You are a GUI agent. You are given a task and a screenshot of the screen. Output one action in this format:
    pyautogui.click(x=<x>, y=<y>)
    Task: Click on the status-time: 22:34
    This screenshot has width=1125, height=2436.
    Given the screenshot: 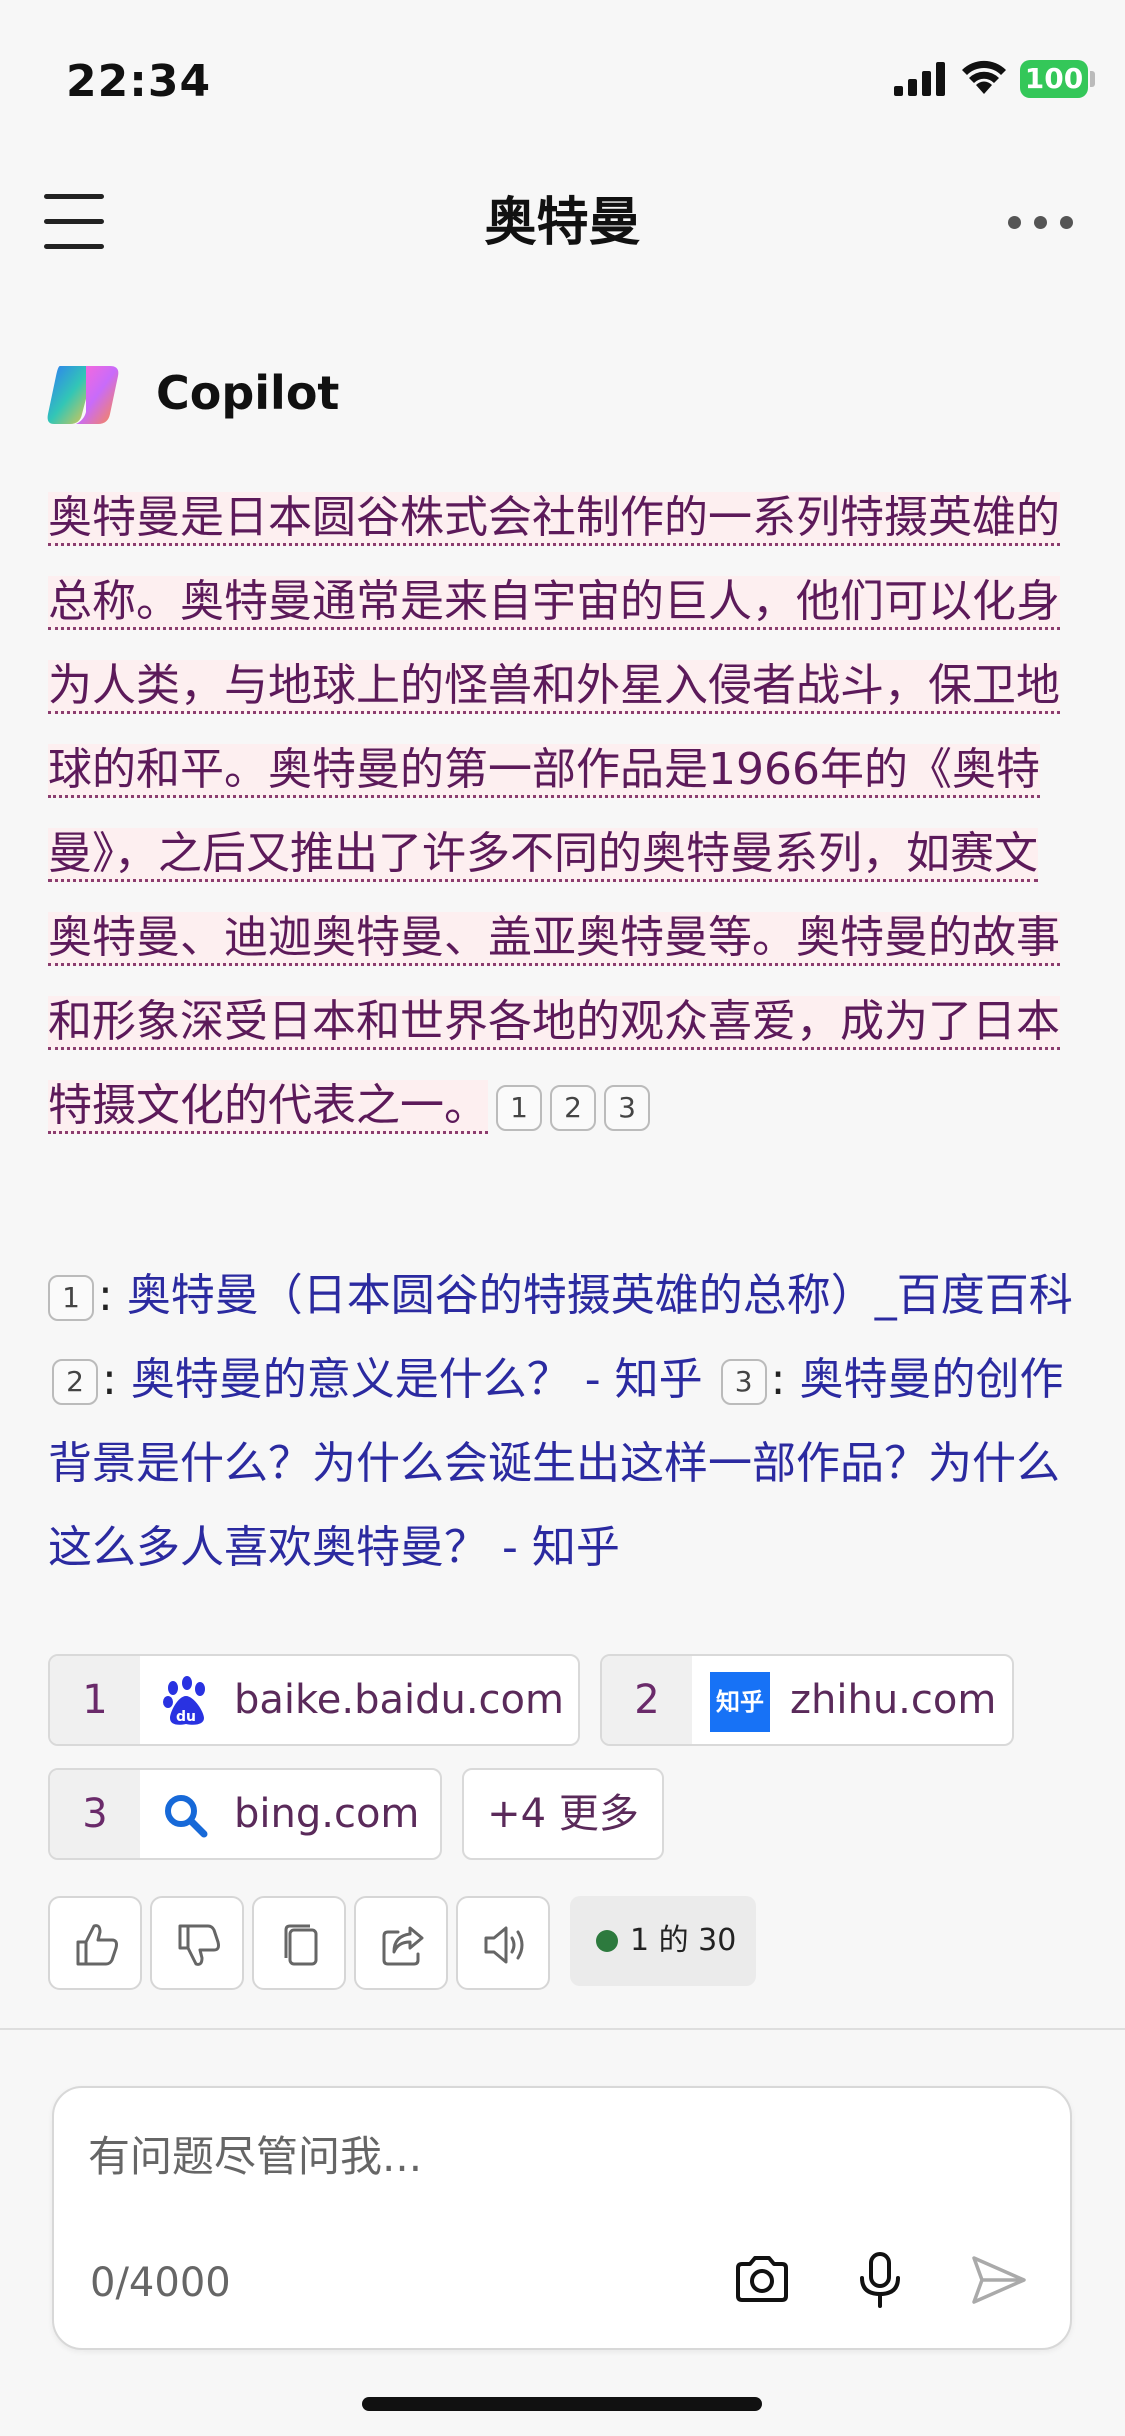 What is the action you would take?
    pyautogui.click(x=139, y=81)
    